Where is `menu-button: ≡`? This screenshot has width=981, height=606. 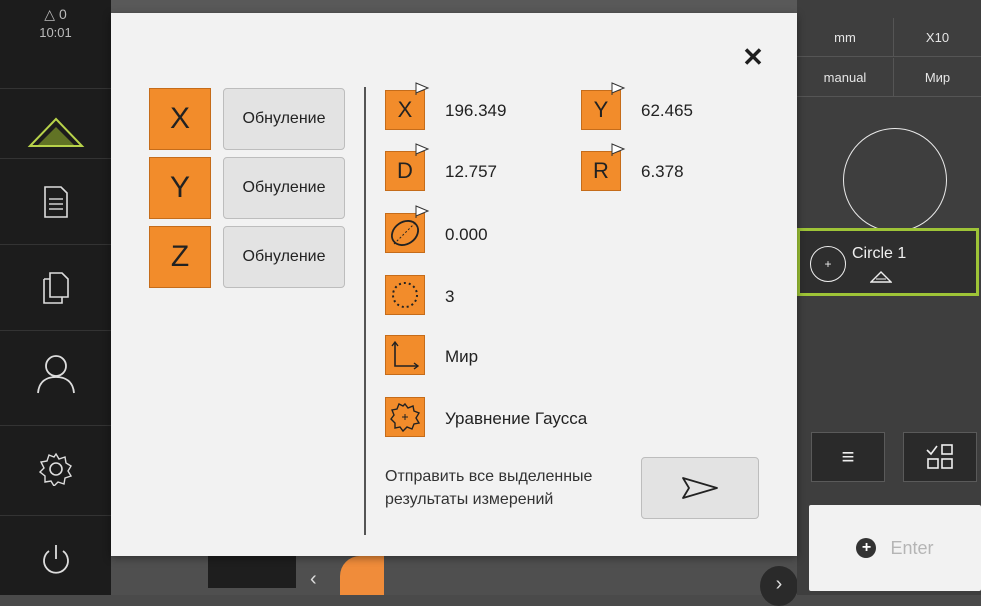
menu-button: ≡ is located at coordinates (848, 457).